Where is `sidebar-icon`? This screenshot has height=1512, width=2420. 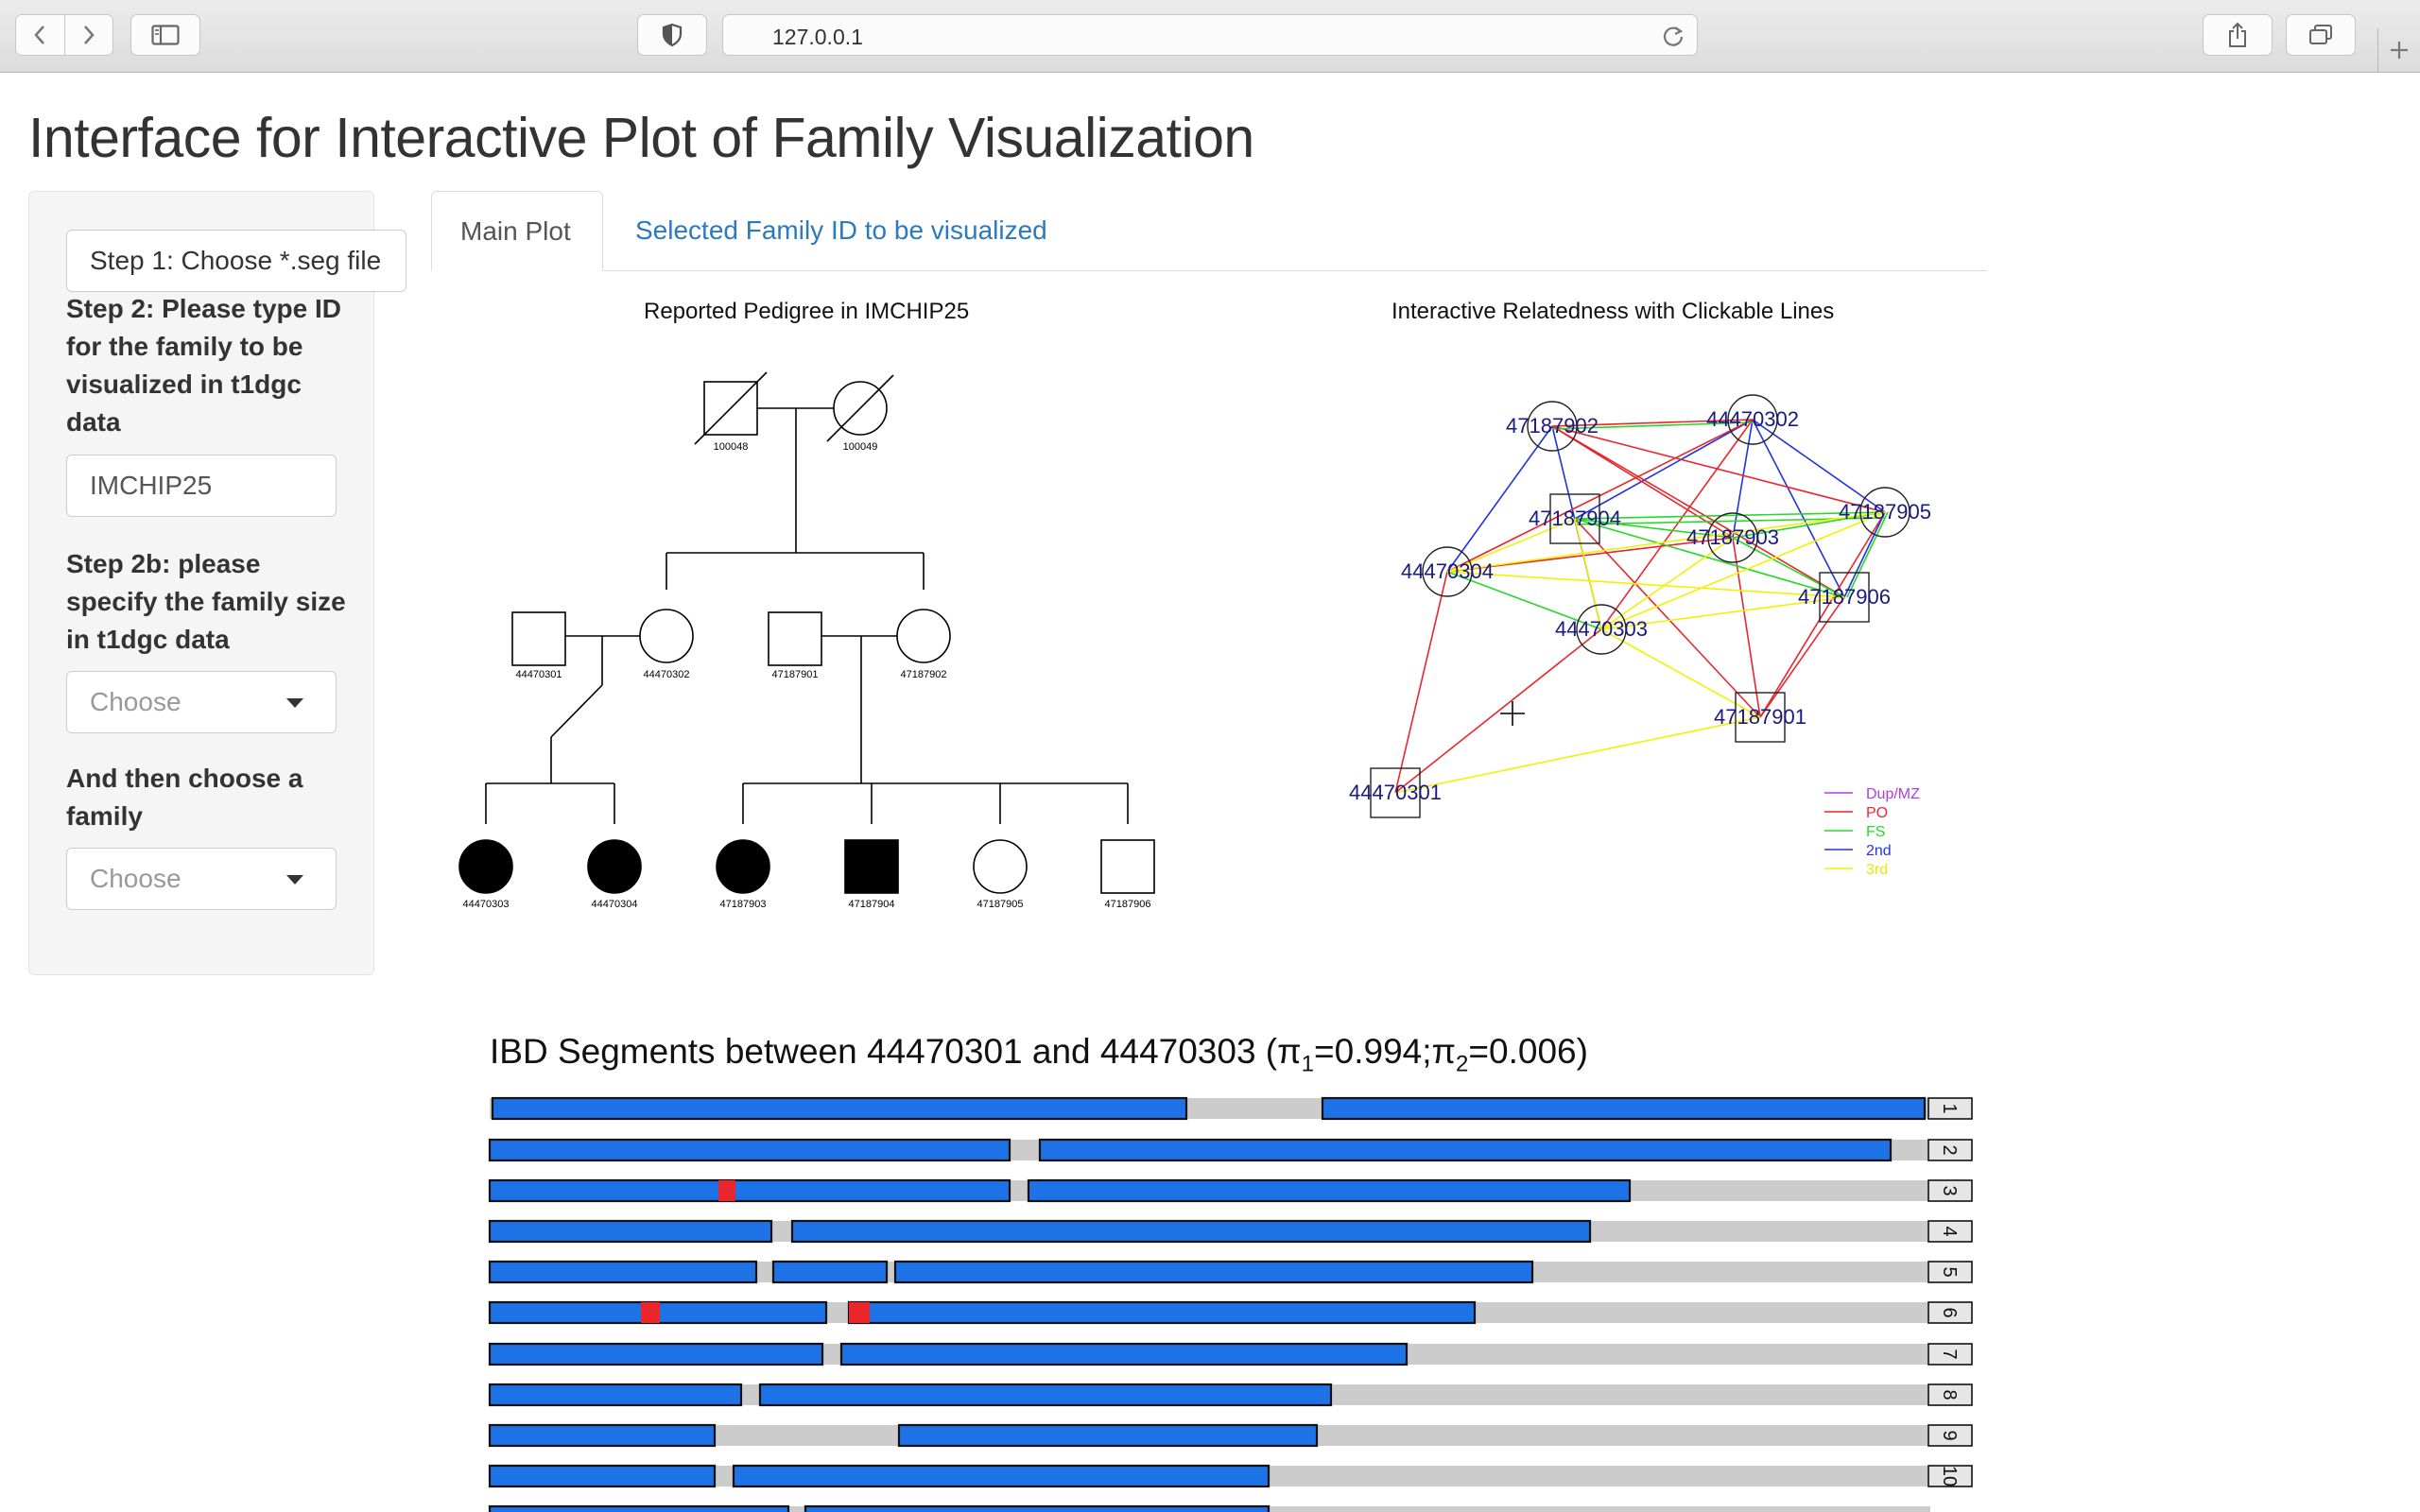 sidebar-icon is located at coordinates (165, 35).